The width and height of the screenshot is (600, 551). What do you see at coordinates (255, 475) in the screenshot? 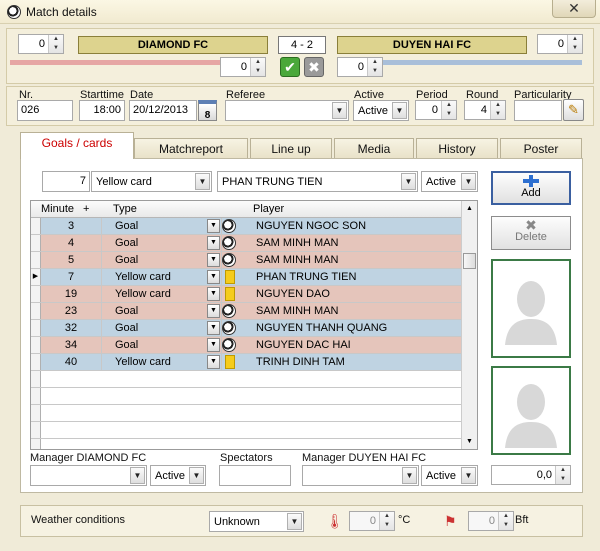
I see `spectators-field` at bounding box center [255, 475].